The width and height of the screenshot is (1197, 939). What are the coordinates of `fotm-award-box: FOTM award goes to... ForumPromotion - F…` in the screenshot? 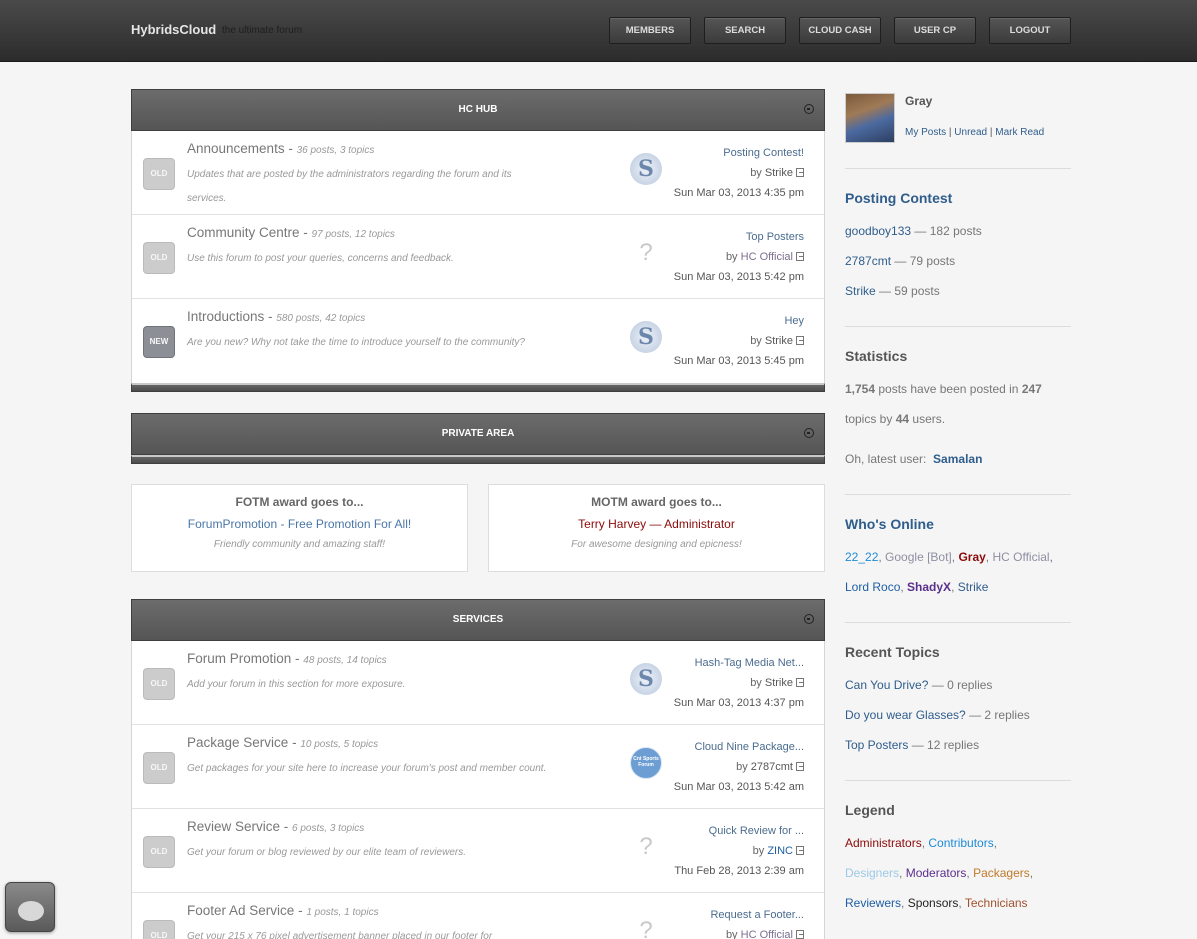 It's located at (299, 528).